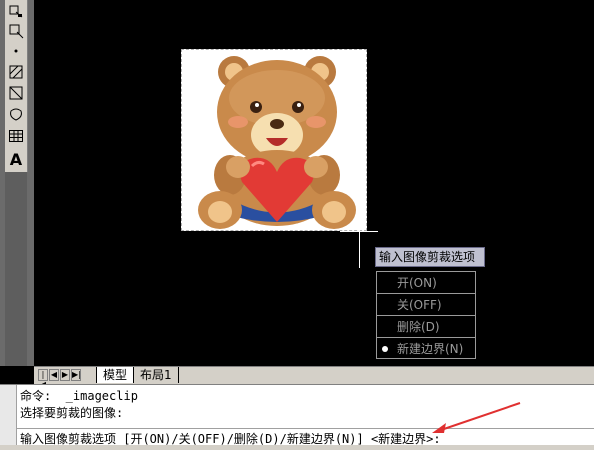 Image resolution: width=594 pixels, height=450 pixels. I want to click on teddy-bear-image, so click(274, 140).